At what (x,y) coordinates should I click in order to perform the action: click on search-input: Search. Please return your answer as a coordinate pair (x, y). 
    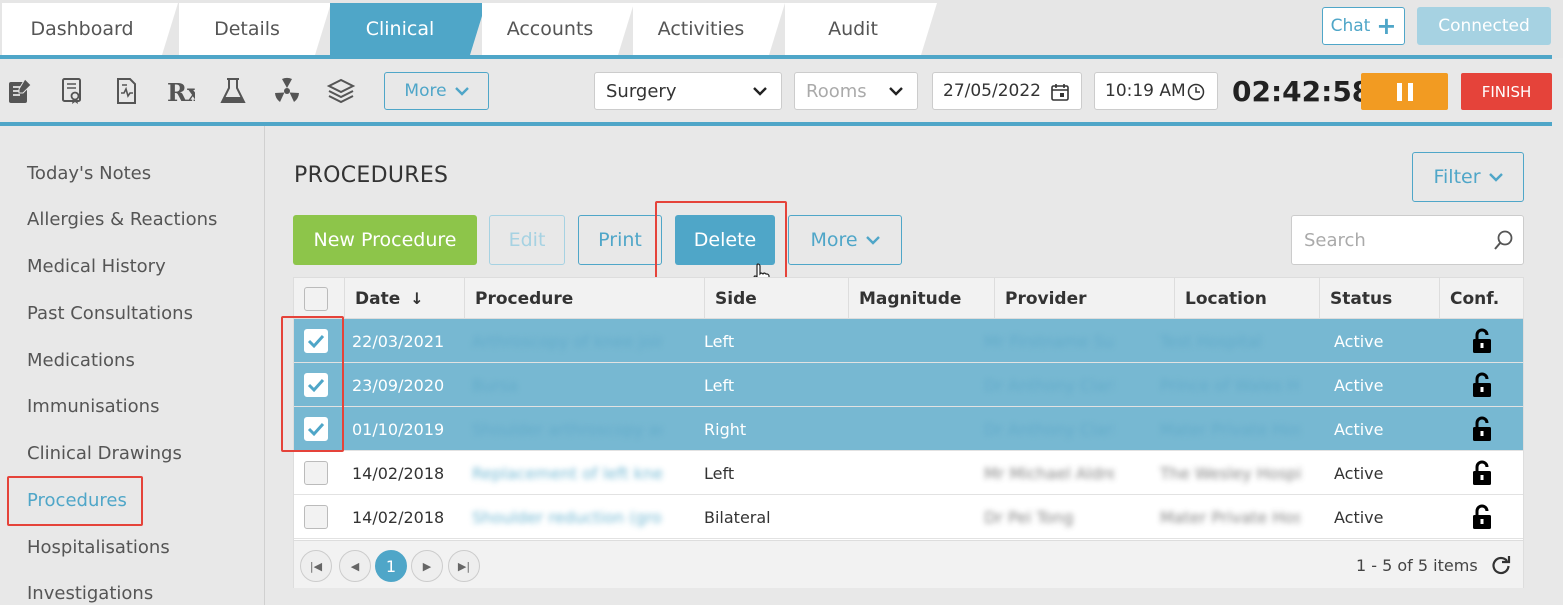
    Looking at the image, I should click on (1407, 240).